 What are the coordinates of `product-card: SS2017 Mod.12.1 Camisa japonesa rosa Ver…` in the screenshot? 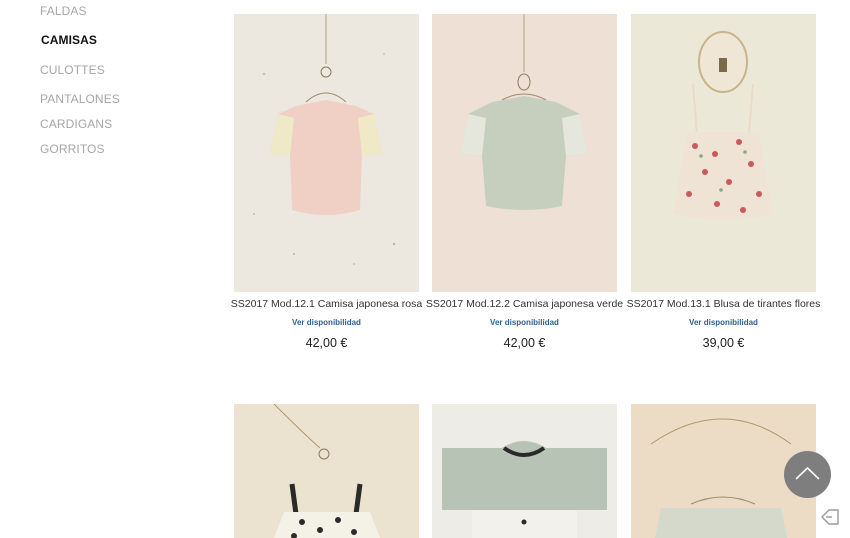 It's located at (326, 186).